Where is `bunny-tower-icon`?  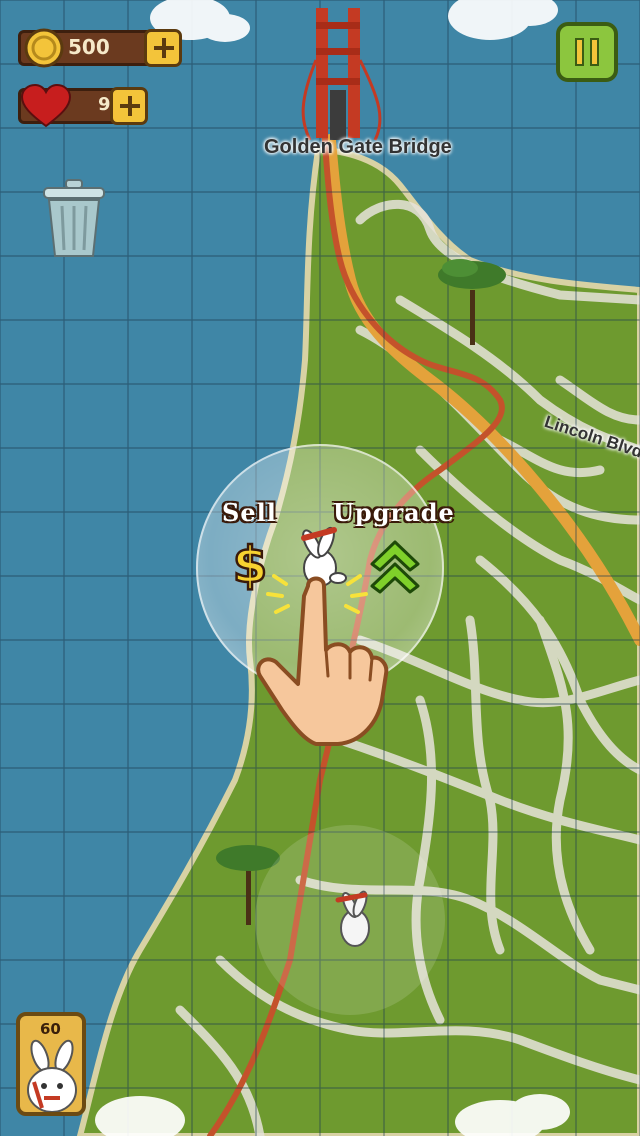
bunny-tower-icon is located at coordinates (352, 918).